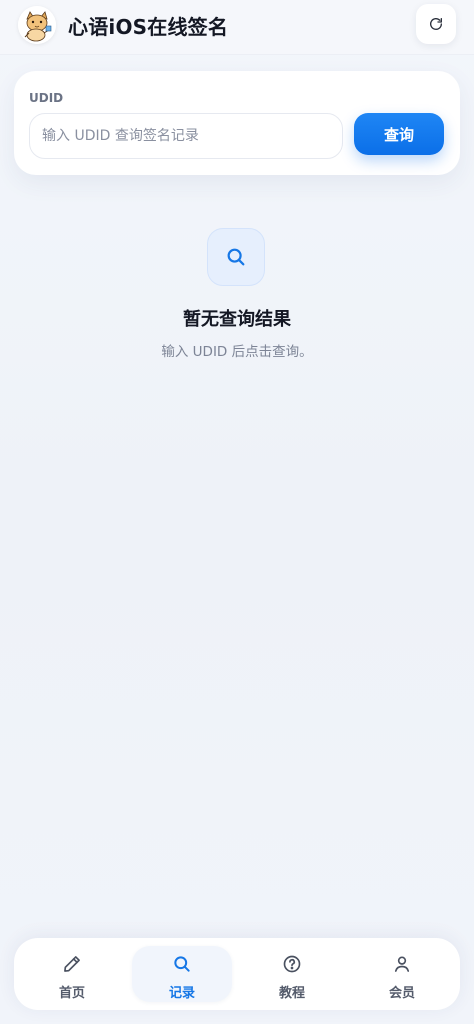  What do you see at coordinates (399, 134) in the screenshot?
I see `query-button: 查询` at bounding box center [399, 134].